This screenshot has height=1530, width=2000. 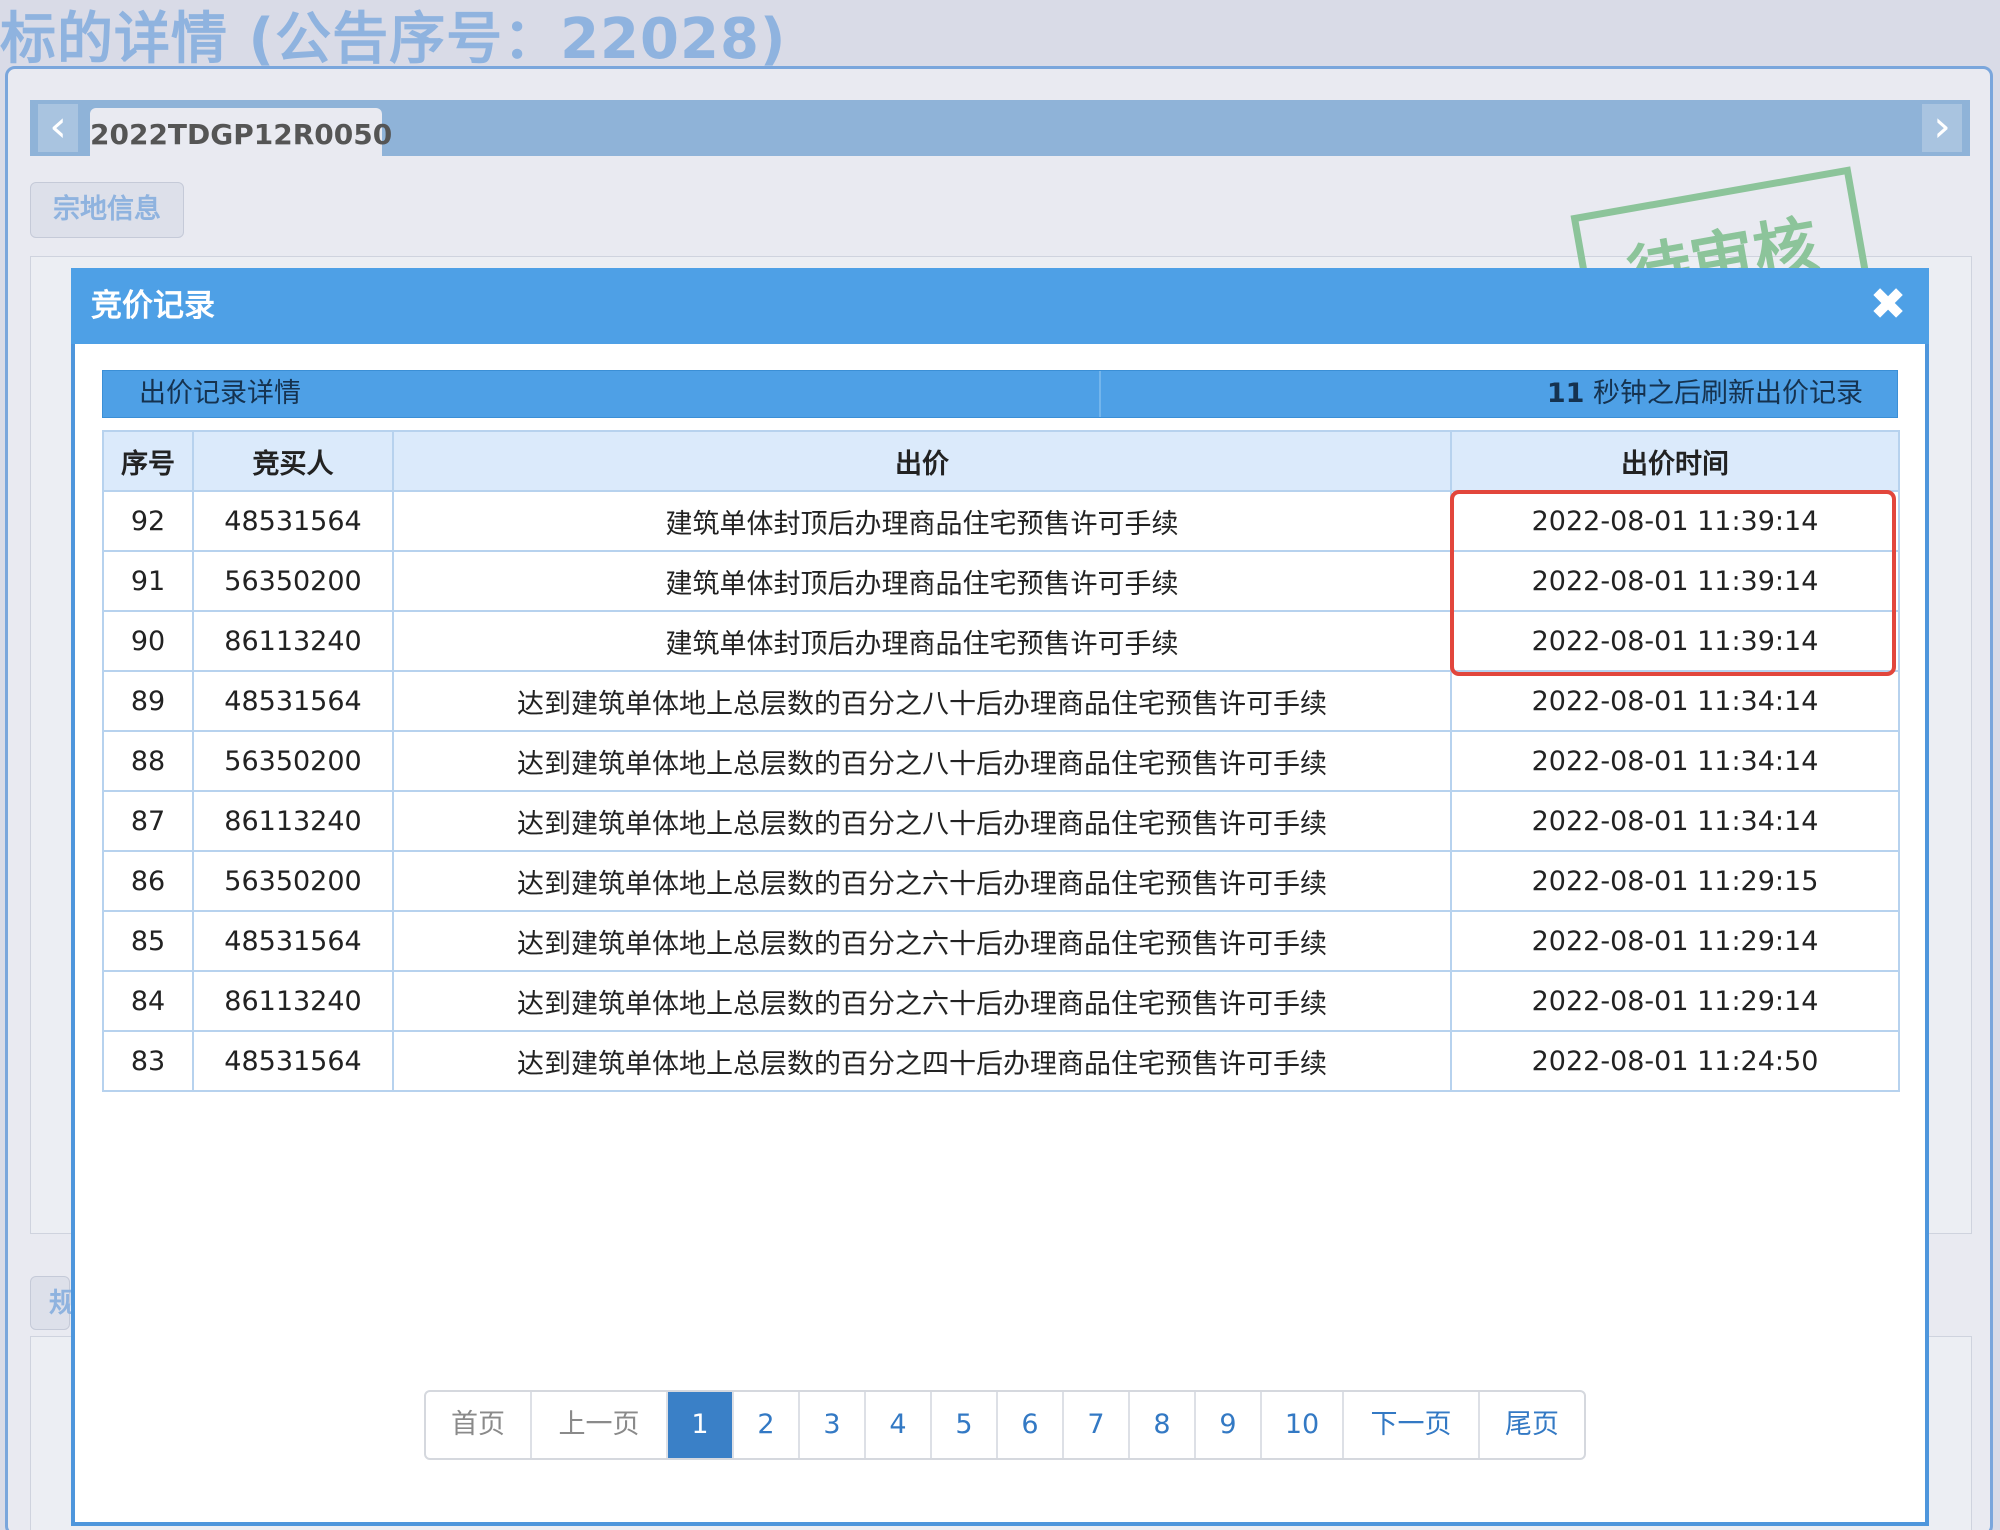 I want to click on refresh-seconds: 11, so click(x=1565, y=393).